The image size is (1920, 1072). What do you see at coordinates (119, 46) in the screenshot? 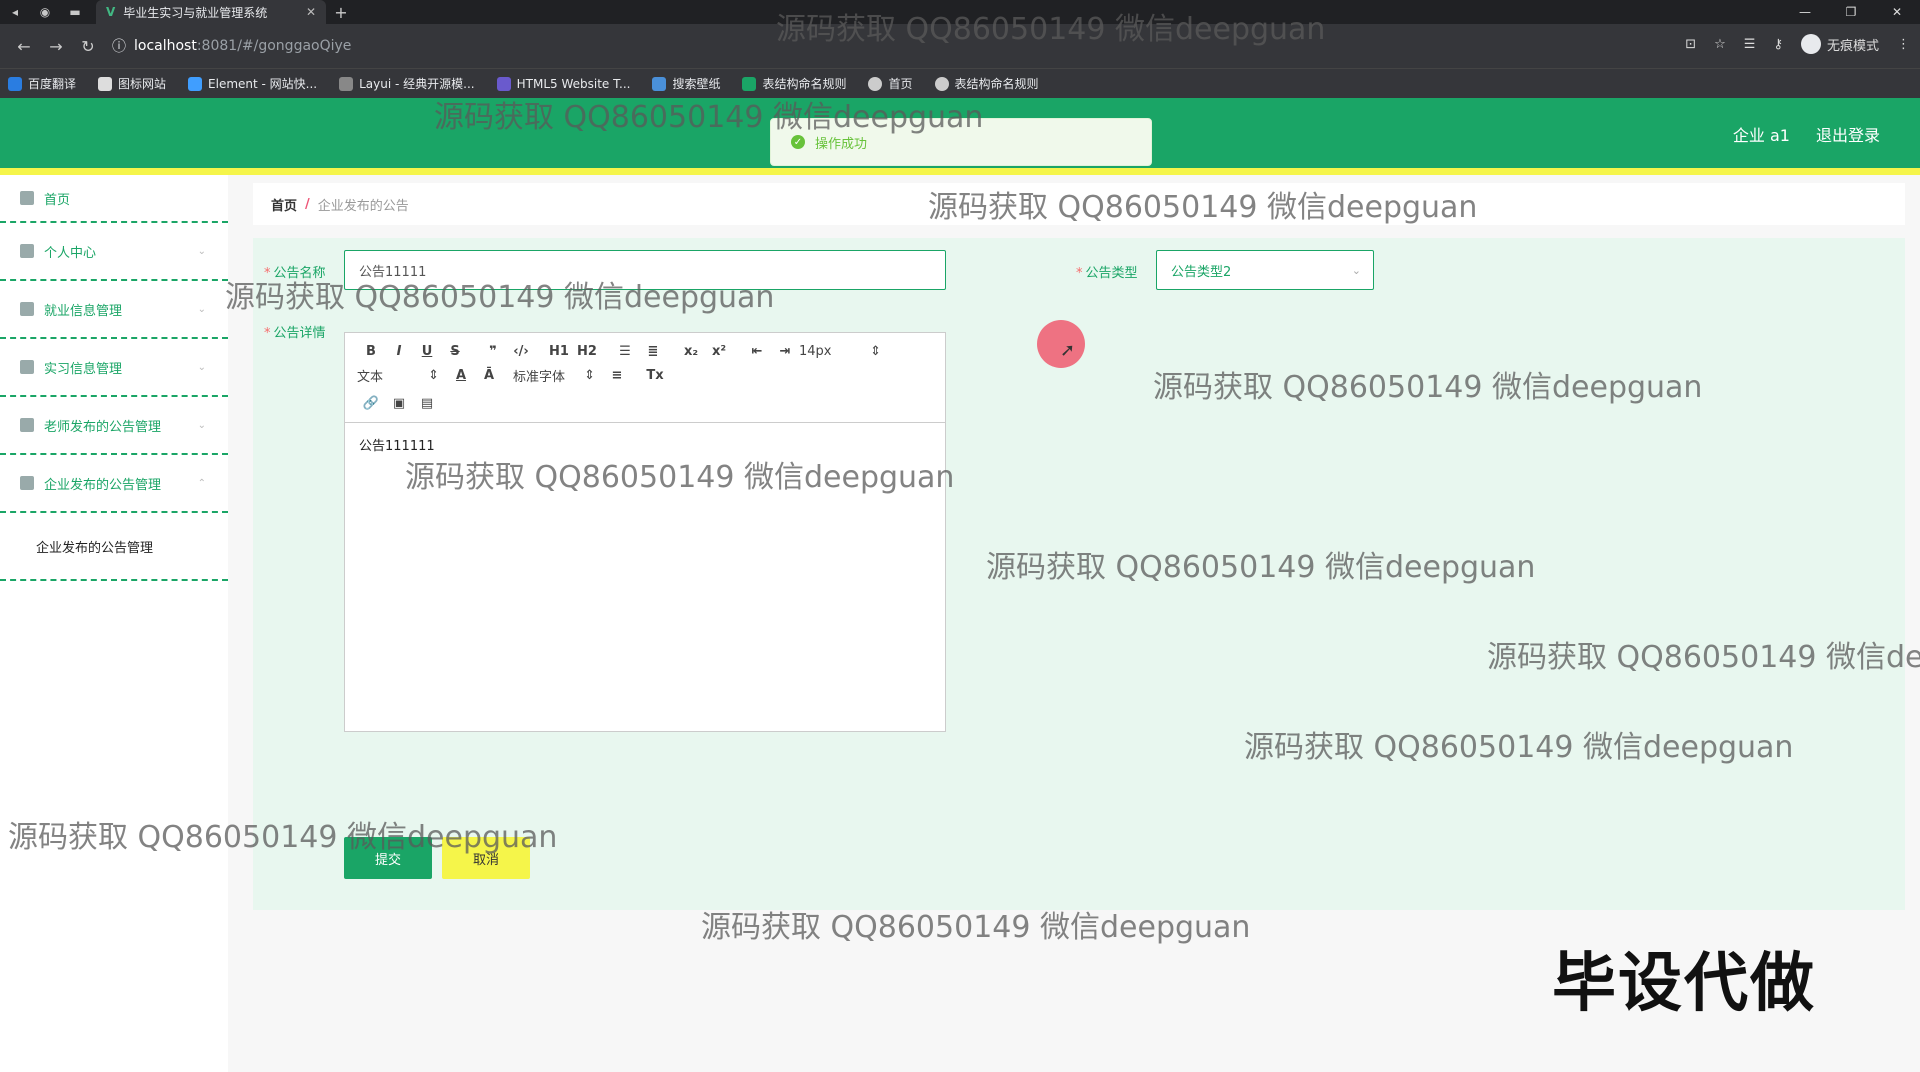
I see `info-icon: ⓘ` at bounding box center [119, 46].